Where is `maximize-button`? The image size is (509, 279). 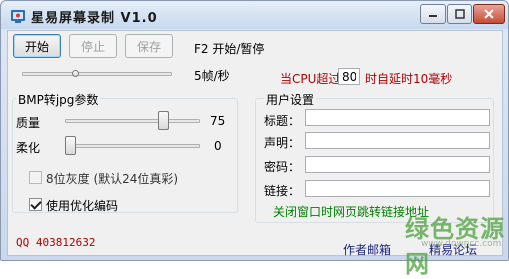 maximize-button is located at coordinates (459, 14).